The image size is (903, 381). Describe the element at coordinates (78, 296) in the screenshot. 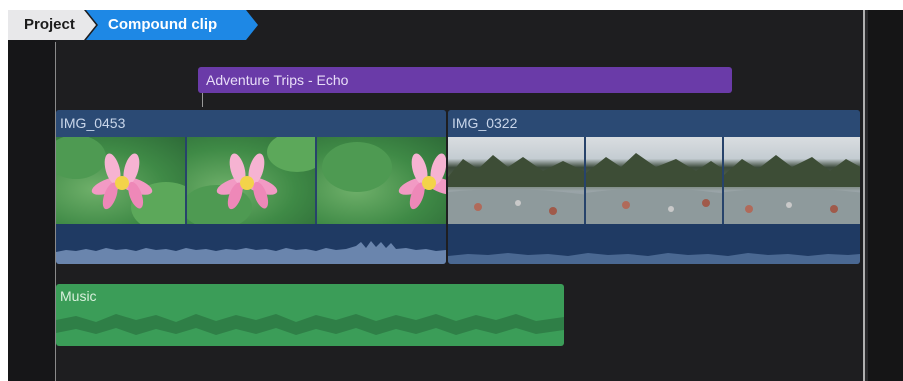

I see `music-clip-label: Music` at that location.